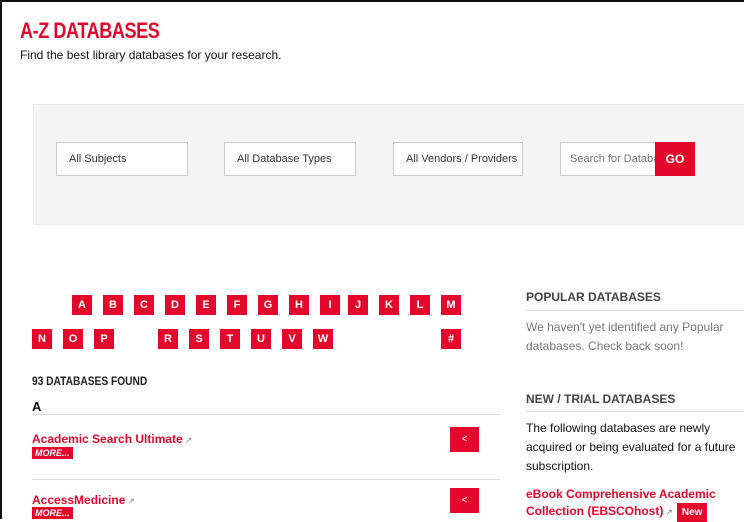 This screenshot has width=744, height=522. I want to click on subjects-select: All Subjects, so click(122, 159).